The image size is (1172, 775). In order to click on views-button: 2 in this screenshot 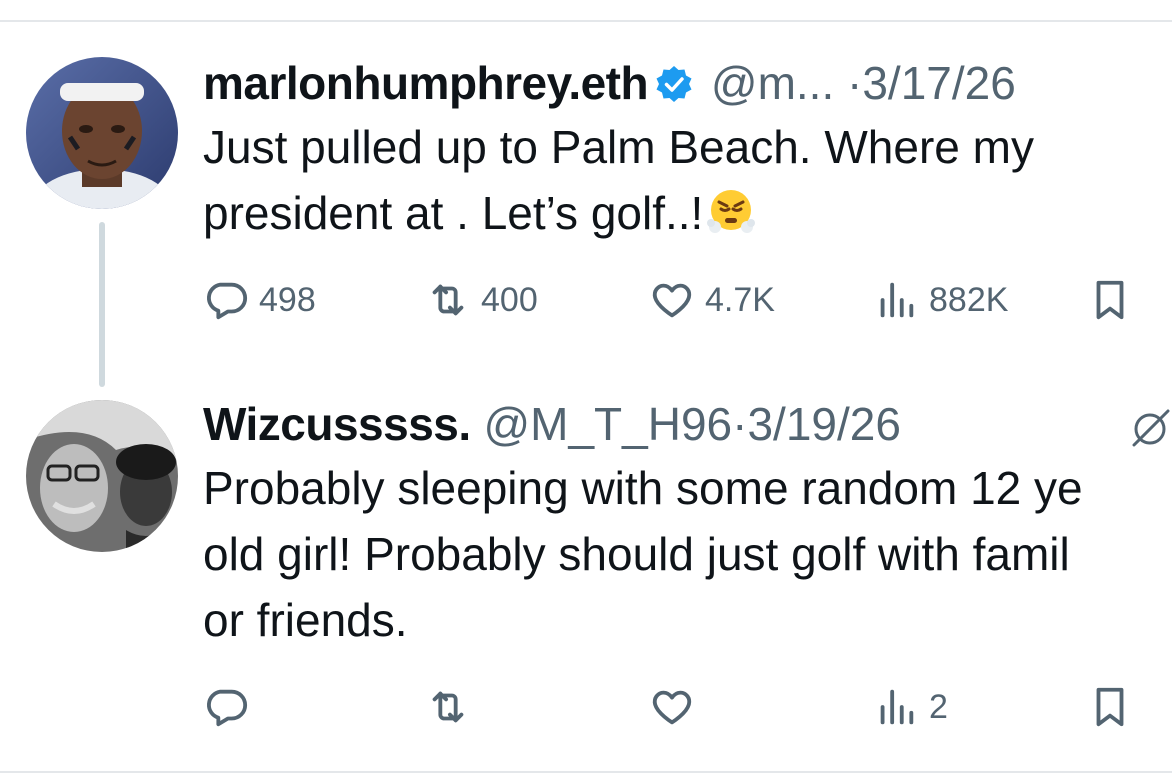, I will do `click(910, 707)`.